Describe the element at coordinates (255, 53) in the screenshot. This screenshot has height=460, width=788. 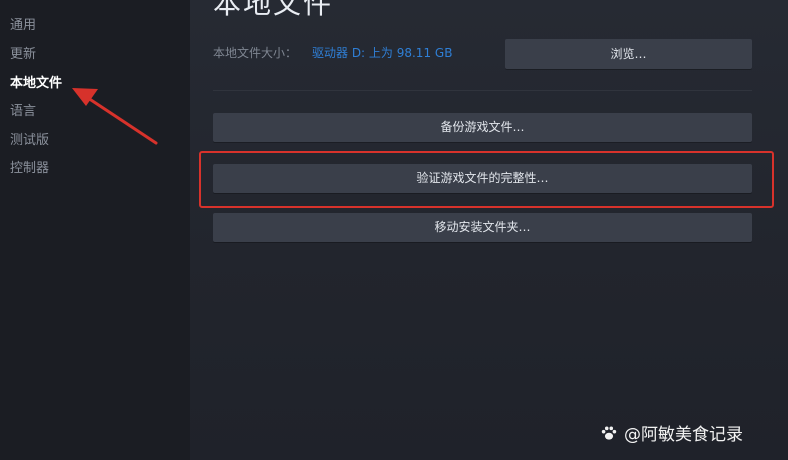
I see `local-files-size-label: 本地文件大小：` at that location.